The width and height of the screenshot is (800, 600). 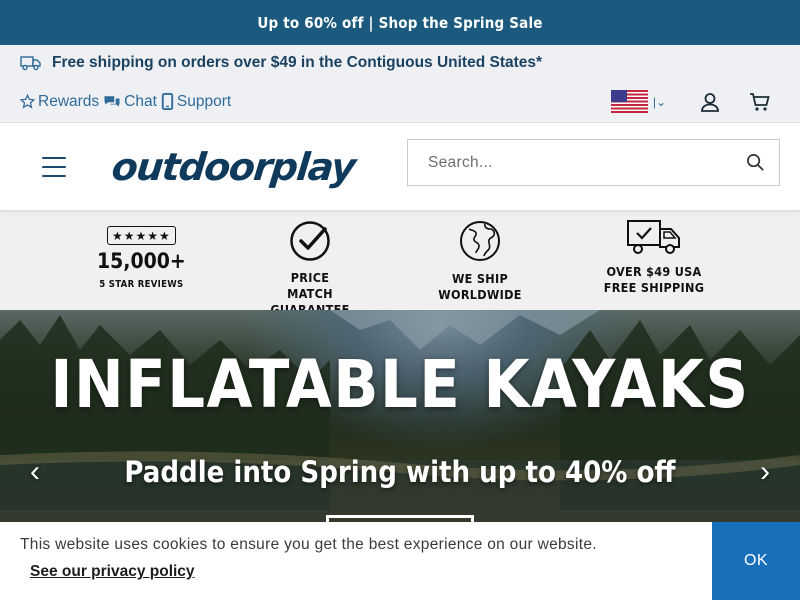 I want to click on hero-title: INFLATABLE KAYAKS, so click(x=400, y=384).